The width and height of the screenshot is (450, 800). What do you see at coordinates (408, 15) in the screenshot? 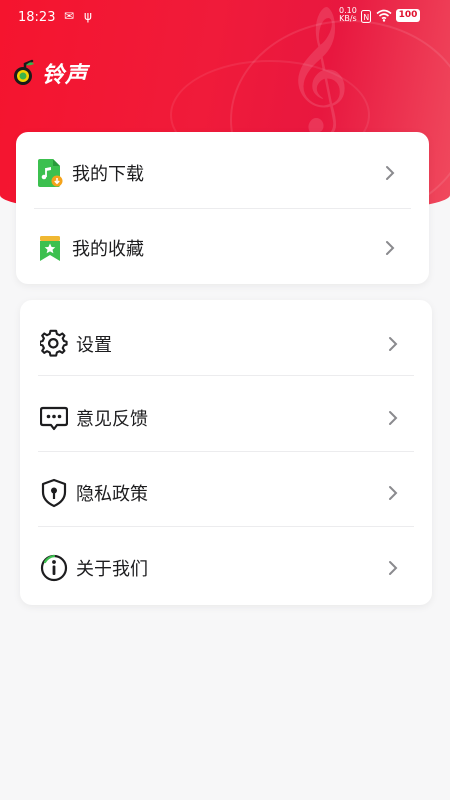
I see `battery-icon: 100` at bounding box center [408, 15].